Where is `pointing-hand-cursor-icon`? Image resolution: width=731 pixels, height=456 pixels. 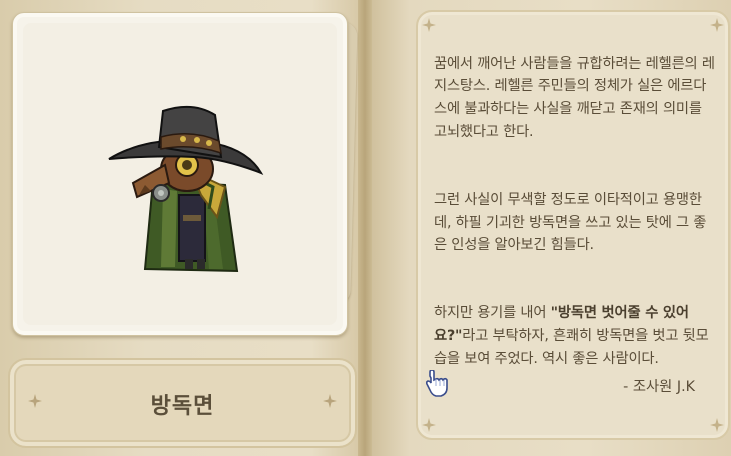 pointing-hand-cursor-icon is located at coordinates (437, 383).